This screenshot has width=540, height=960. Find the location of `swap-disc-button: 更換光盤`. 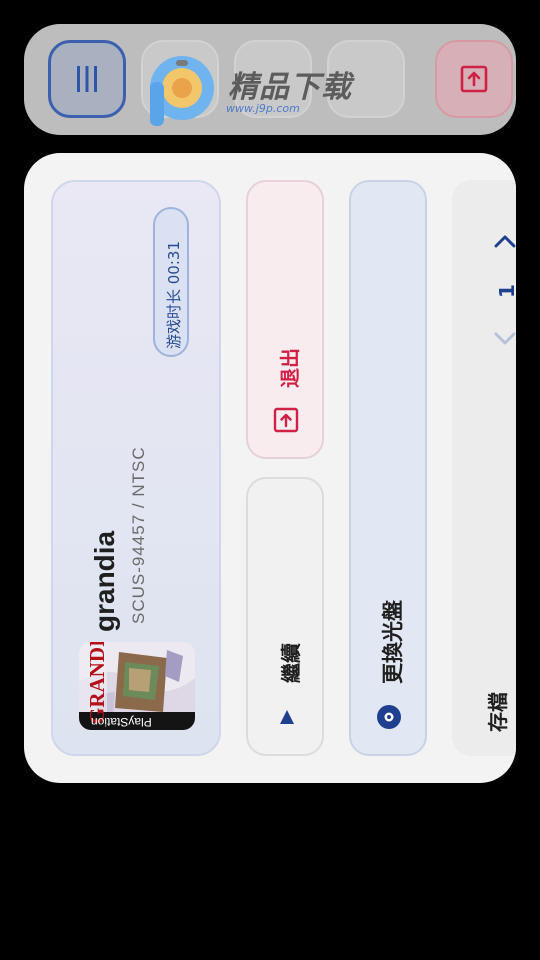

swap-disc-button: 更換光盤 is located at coordinates (388, 468).